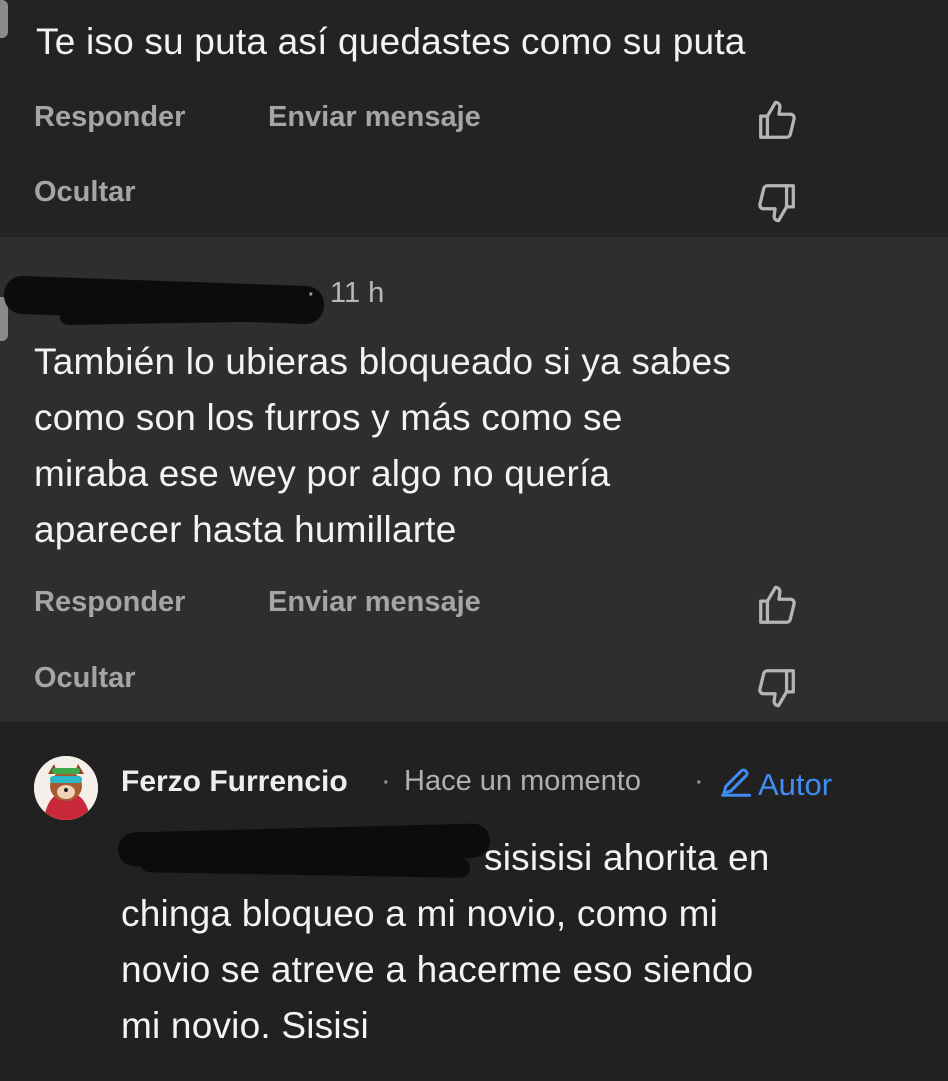  Describe the element at coordinates (66, 788) in the screenshot. I see `avatar` at that location.